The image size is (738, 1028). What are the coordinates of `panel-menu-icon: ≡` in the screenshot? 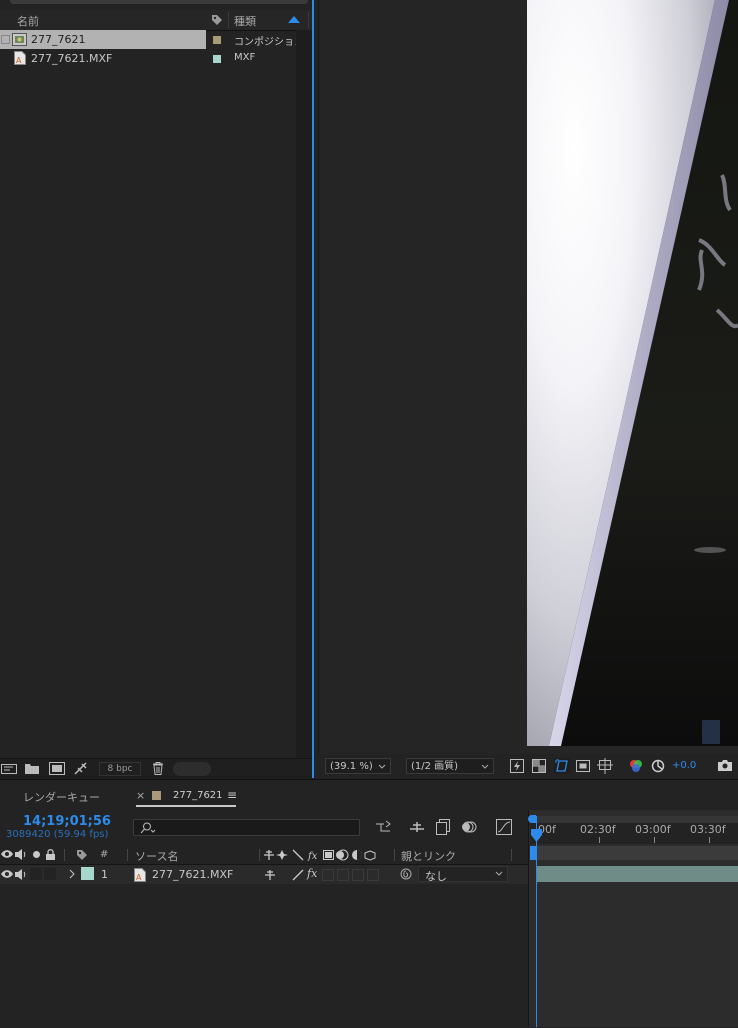 It's located at (232, 795).